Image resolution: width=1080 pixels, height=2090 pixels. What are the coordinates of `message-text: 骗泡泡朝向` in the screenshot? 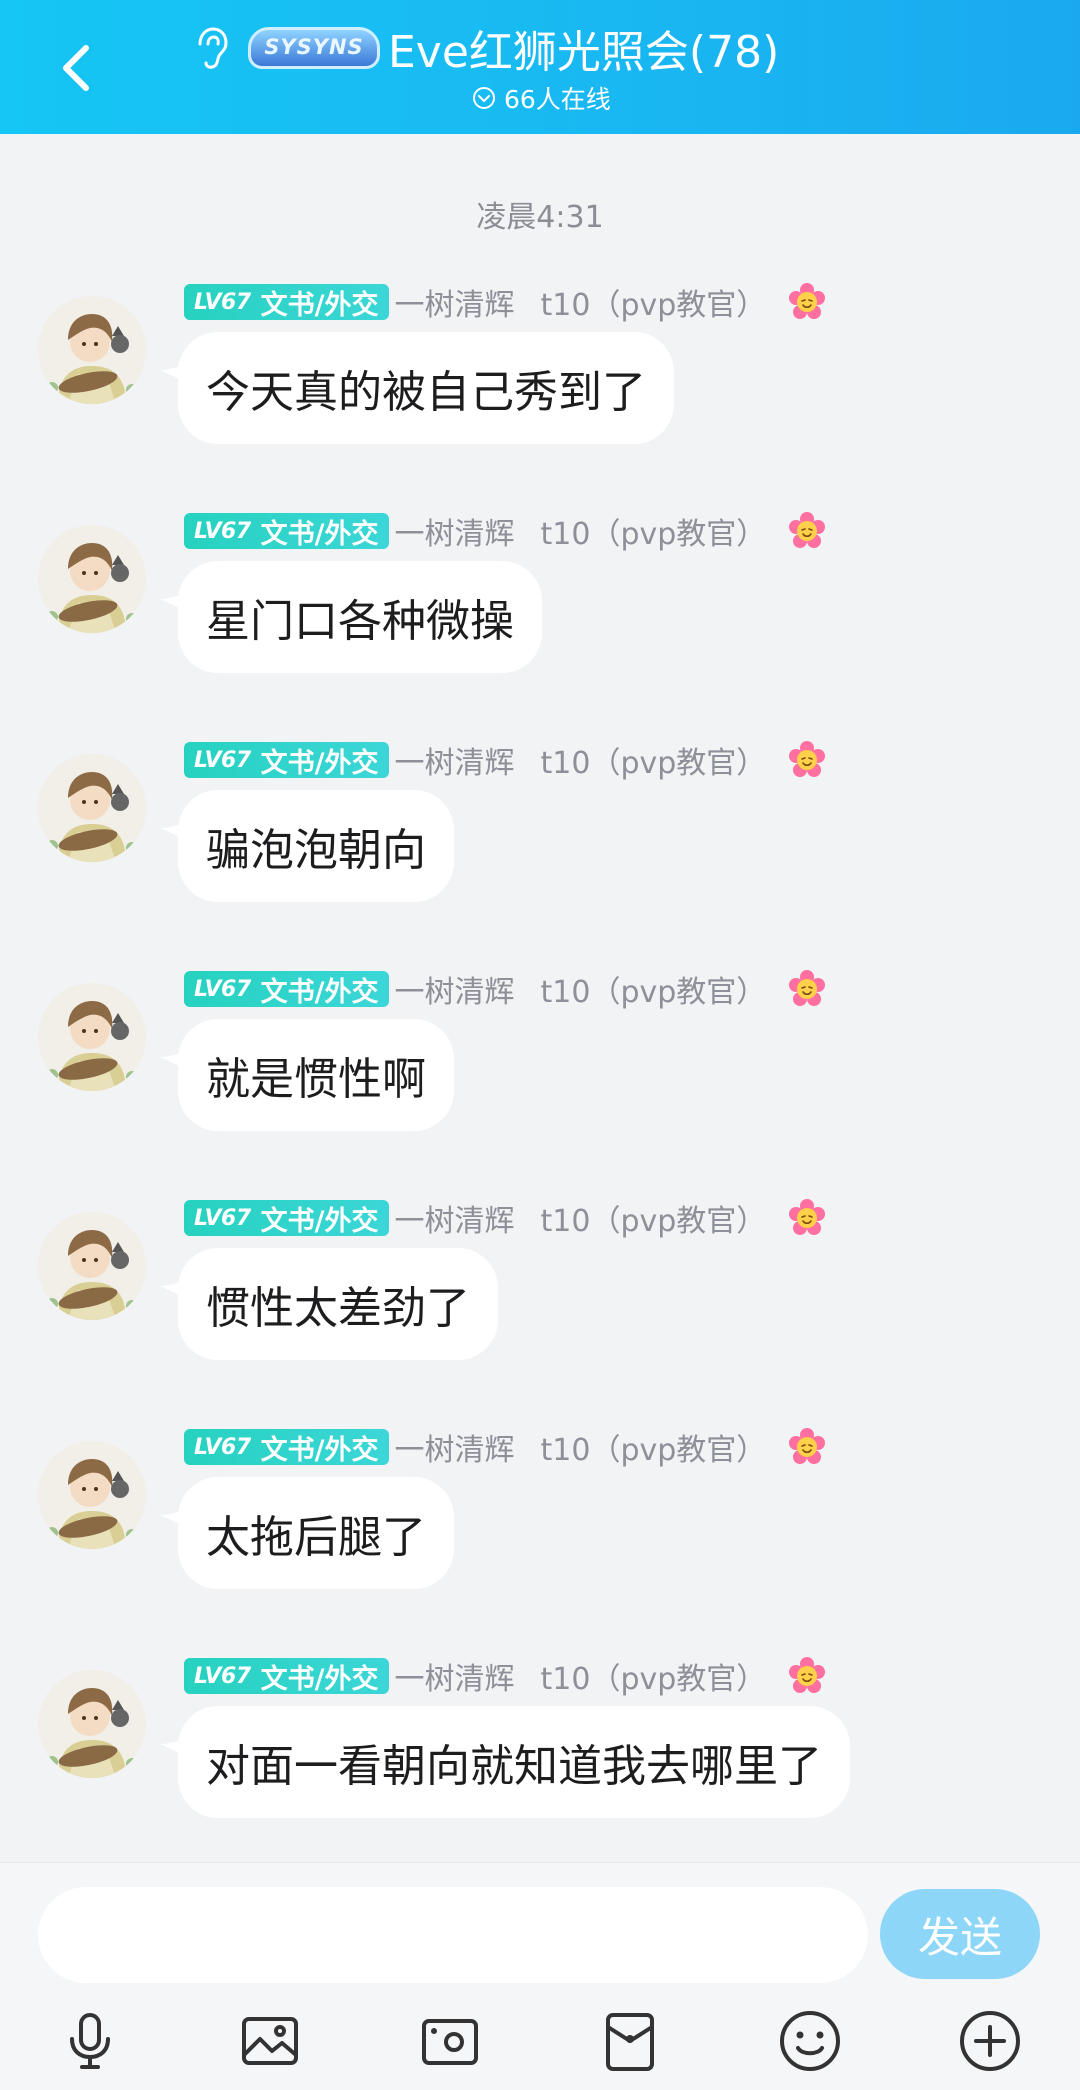 It's located at (316, 850).